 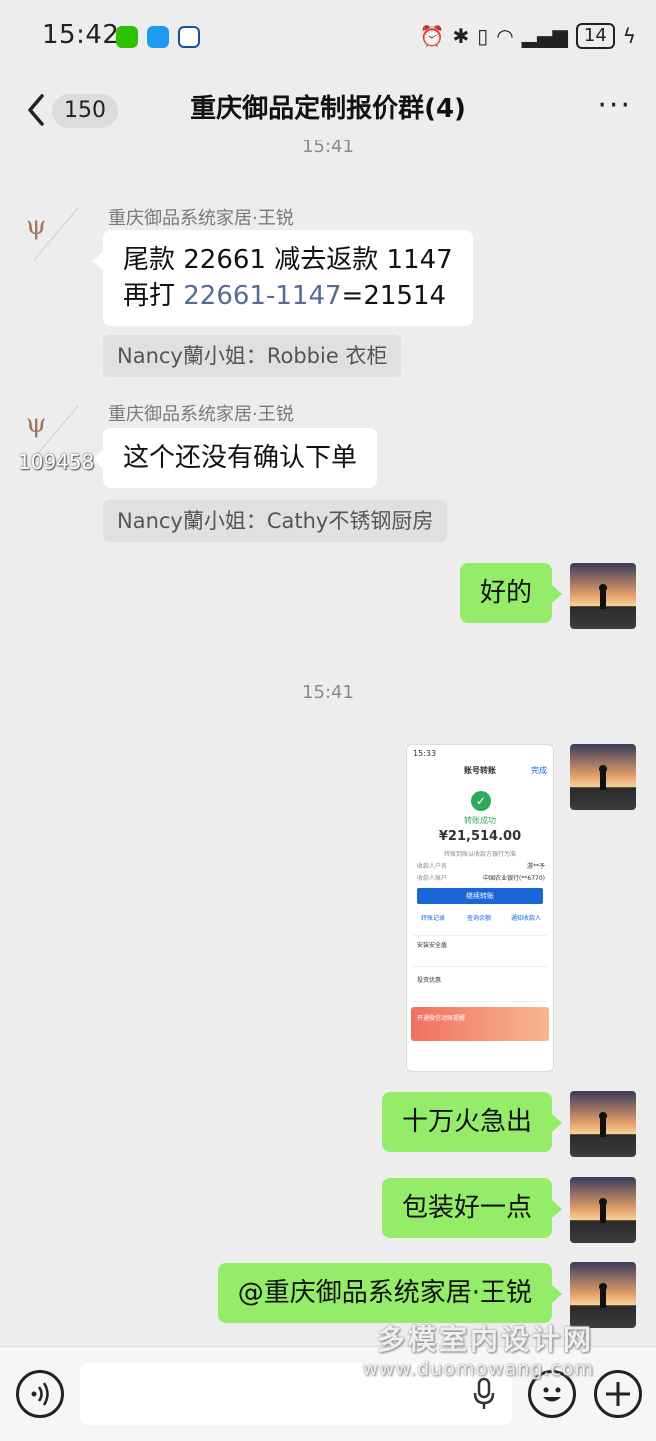 I want to click on vibrate-icon: ▯, so click(x=483, y=36).